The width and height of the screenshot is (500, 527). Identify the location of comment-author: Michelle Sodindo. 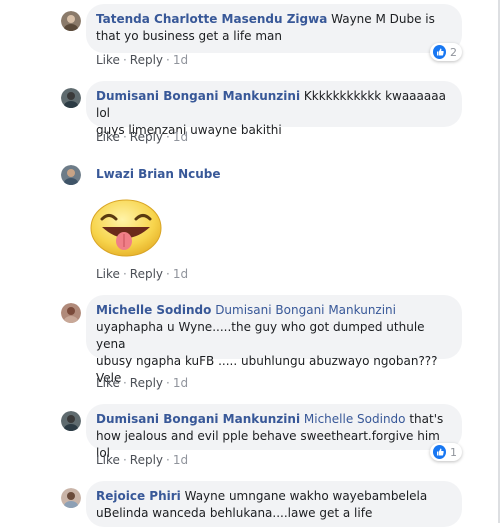
(153, 310).